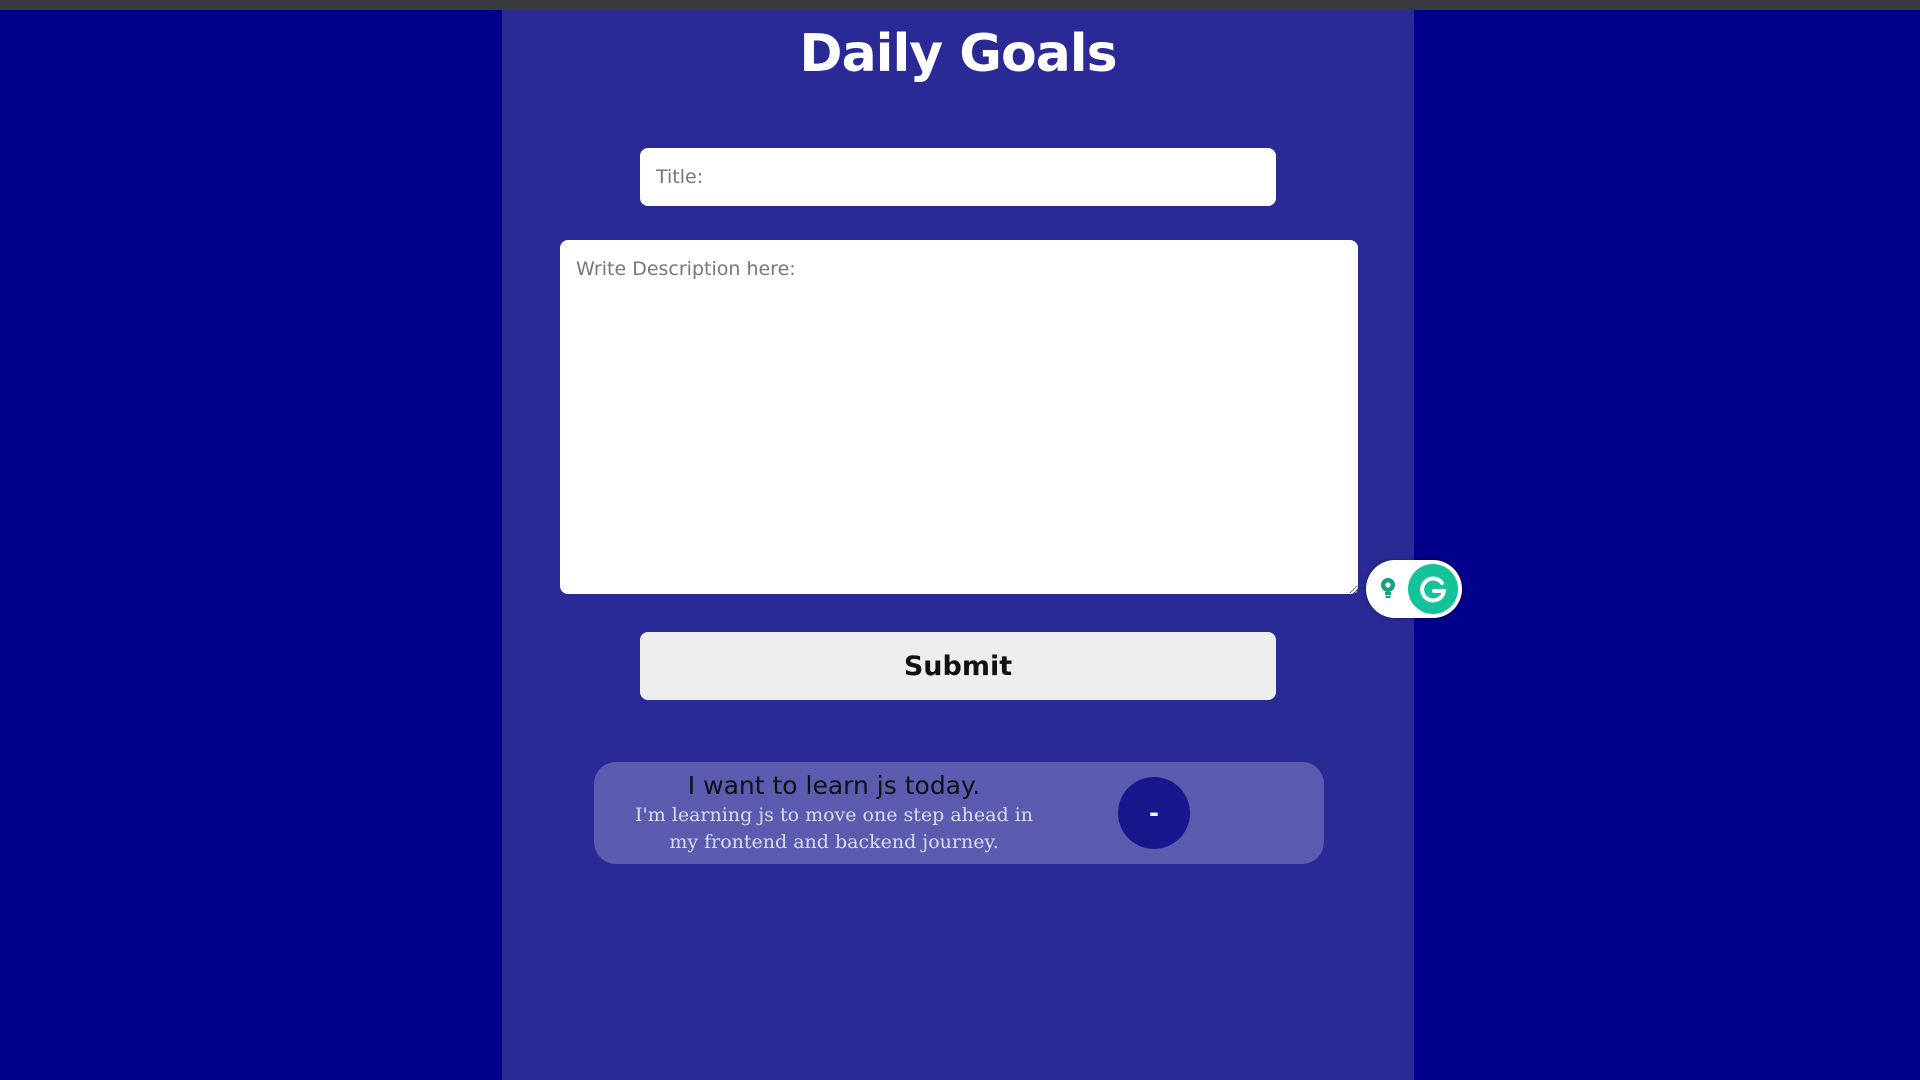  What do you see at coordinates (834, 785) in the screenshot?
I see `goal-title: I want to learn js today.` at bounding box center [834, 785].